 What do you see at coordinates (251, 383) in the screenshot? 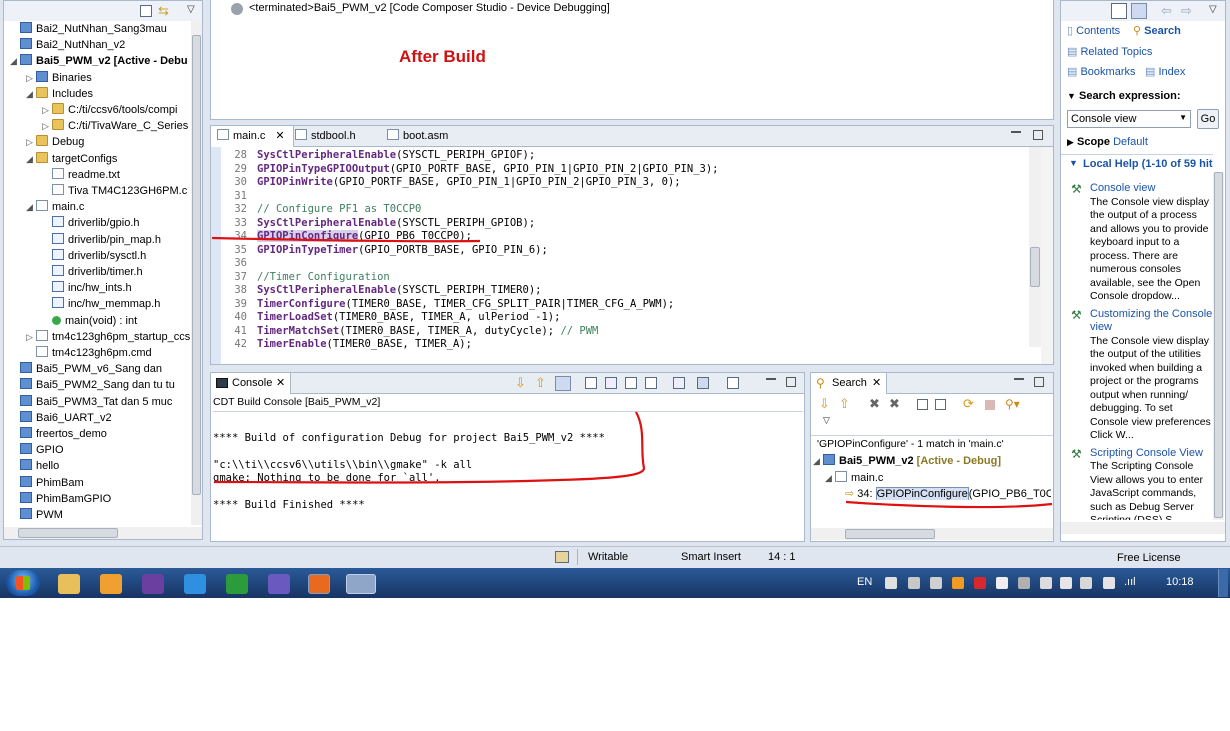
I see `console-tab: Console ✕` at bounding box center [251, 383].